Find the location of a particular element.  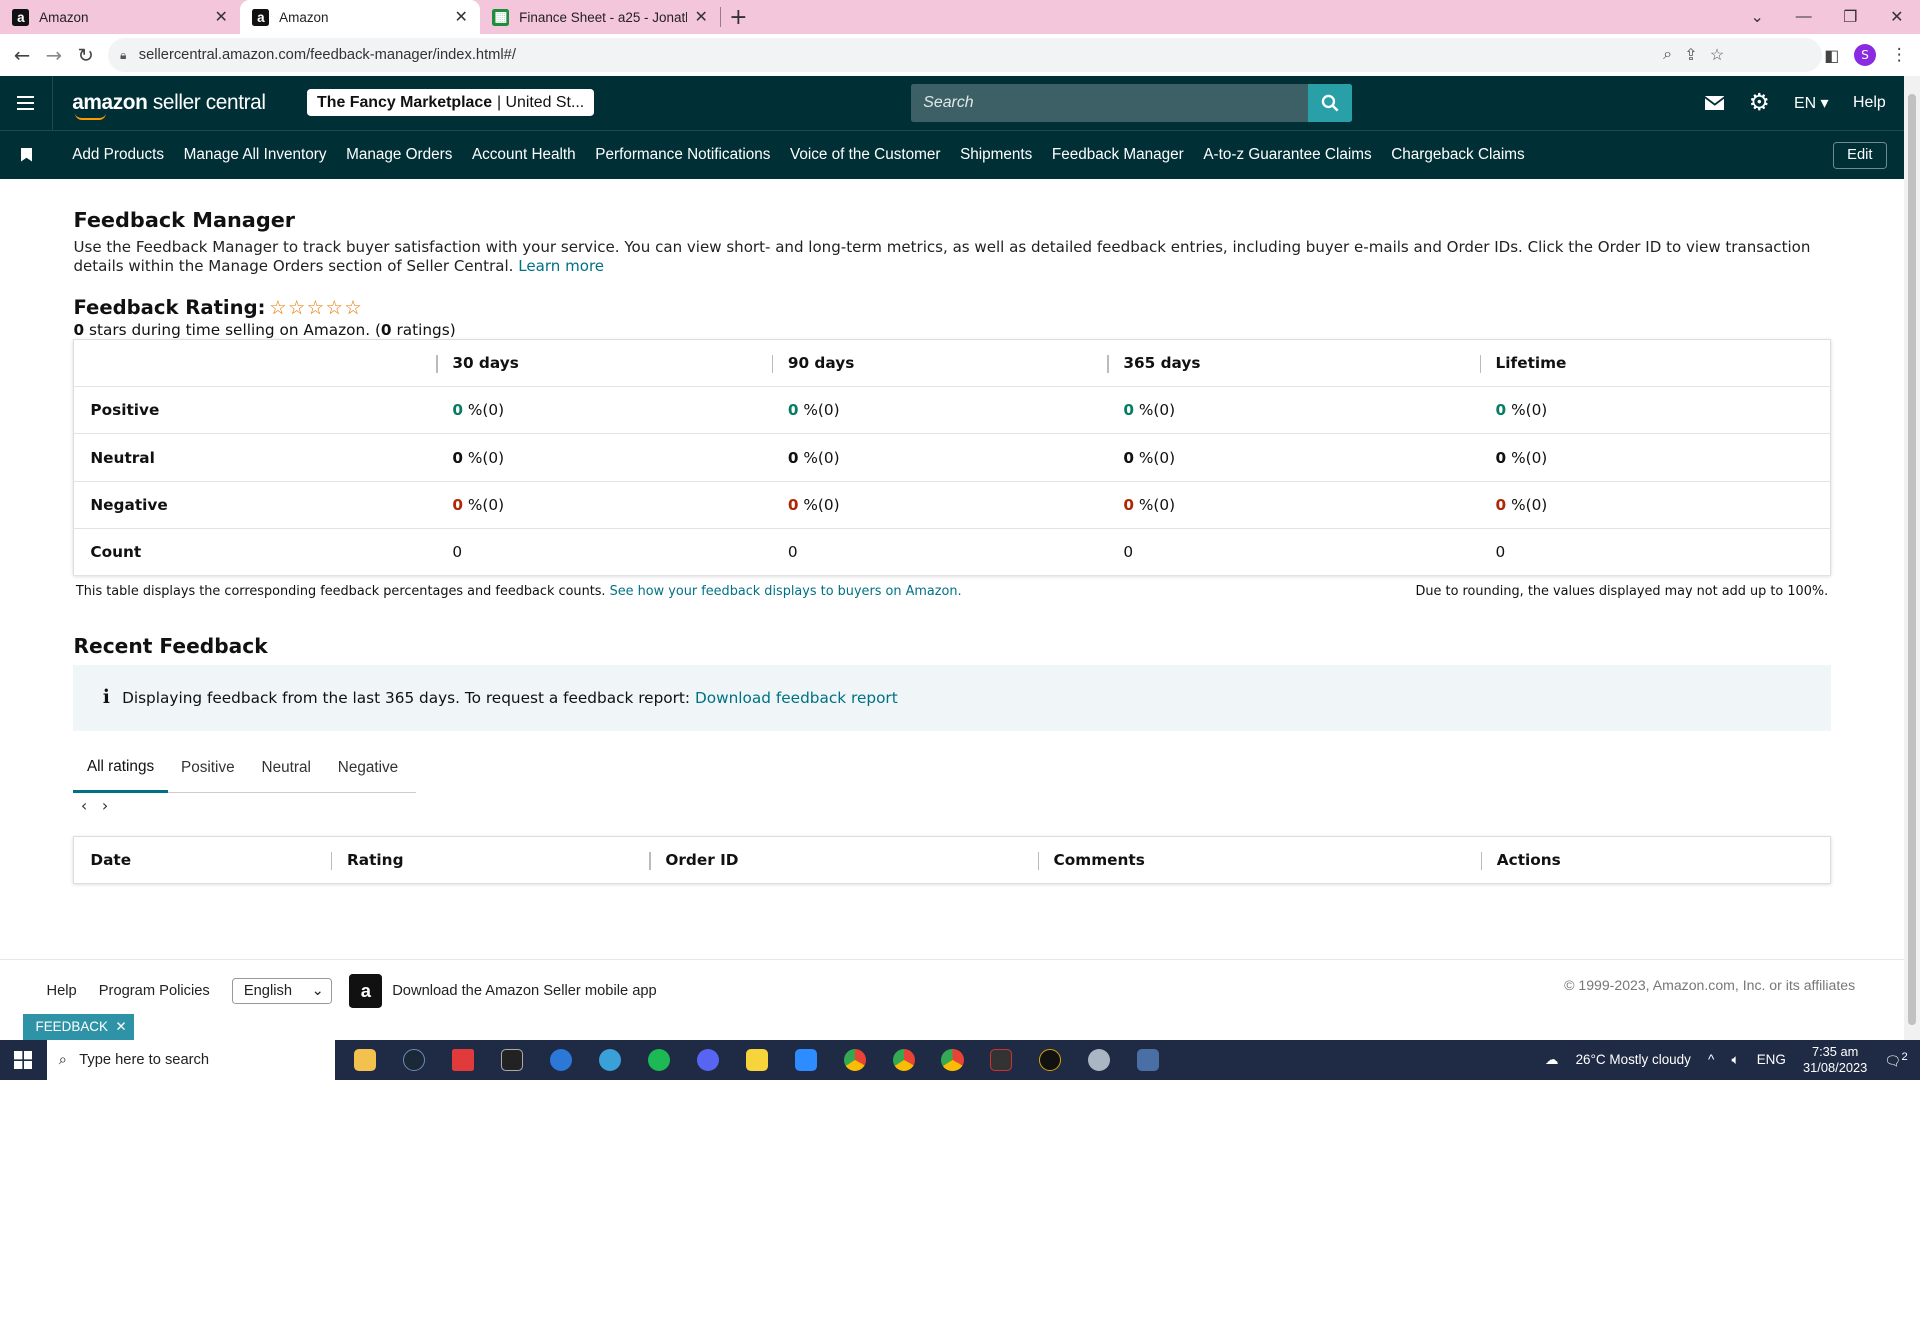

mobile-app-promo: a Download the Amazon Seller mobile app is located at coordinates (502, 990).